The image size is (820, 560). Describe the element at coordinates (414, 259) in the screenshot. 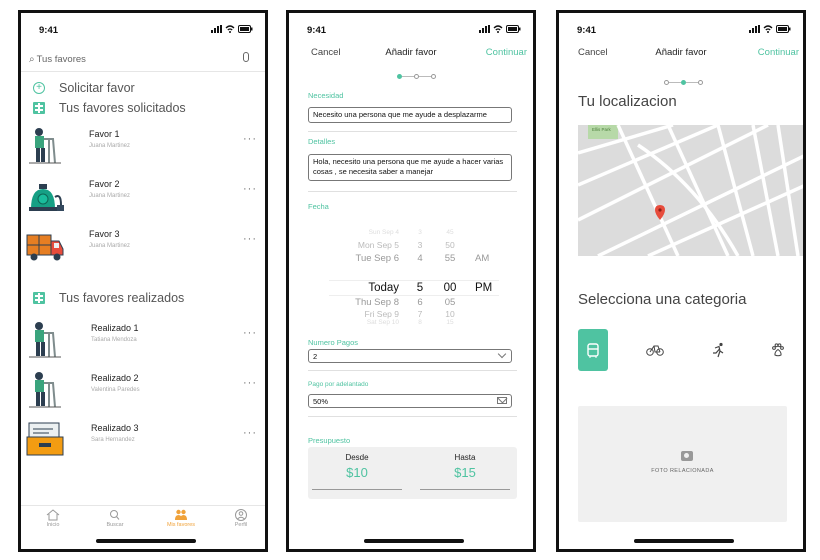

I see `picker-row: Tue Sep 6 4 55 AM` at that location.